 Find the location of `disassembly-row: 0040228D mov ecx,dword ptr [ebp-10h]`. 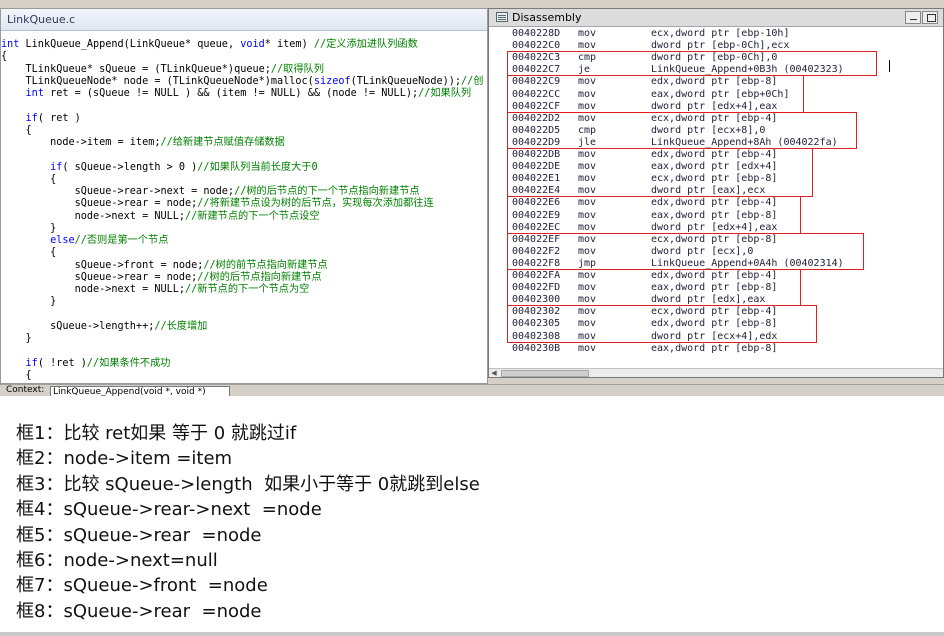

disassembly-row: 0040228D mov ecx,dword ptr [ebp-10h] is located at coordinates (716, 34).